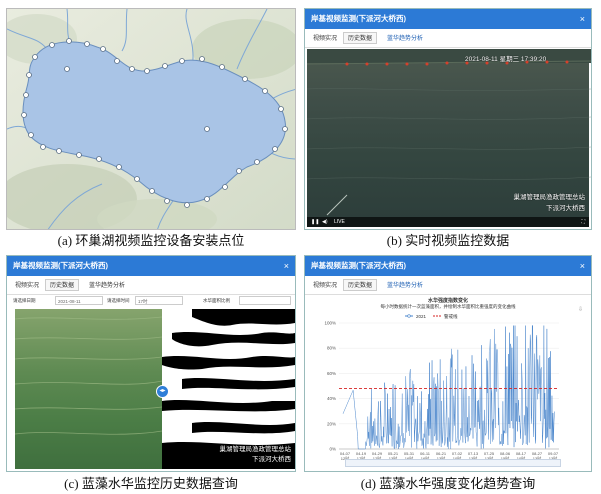 The image size is (601, 494). What do you see at coordinates (331, 373) in the screenshot?
I see `y-tick-label: 60%` at bounding box center [331, 373].